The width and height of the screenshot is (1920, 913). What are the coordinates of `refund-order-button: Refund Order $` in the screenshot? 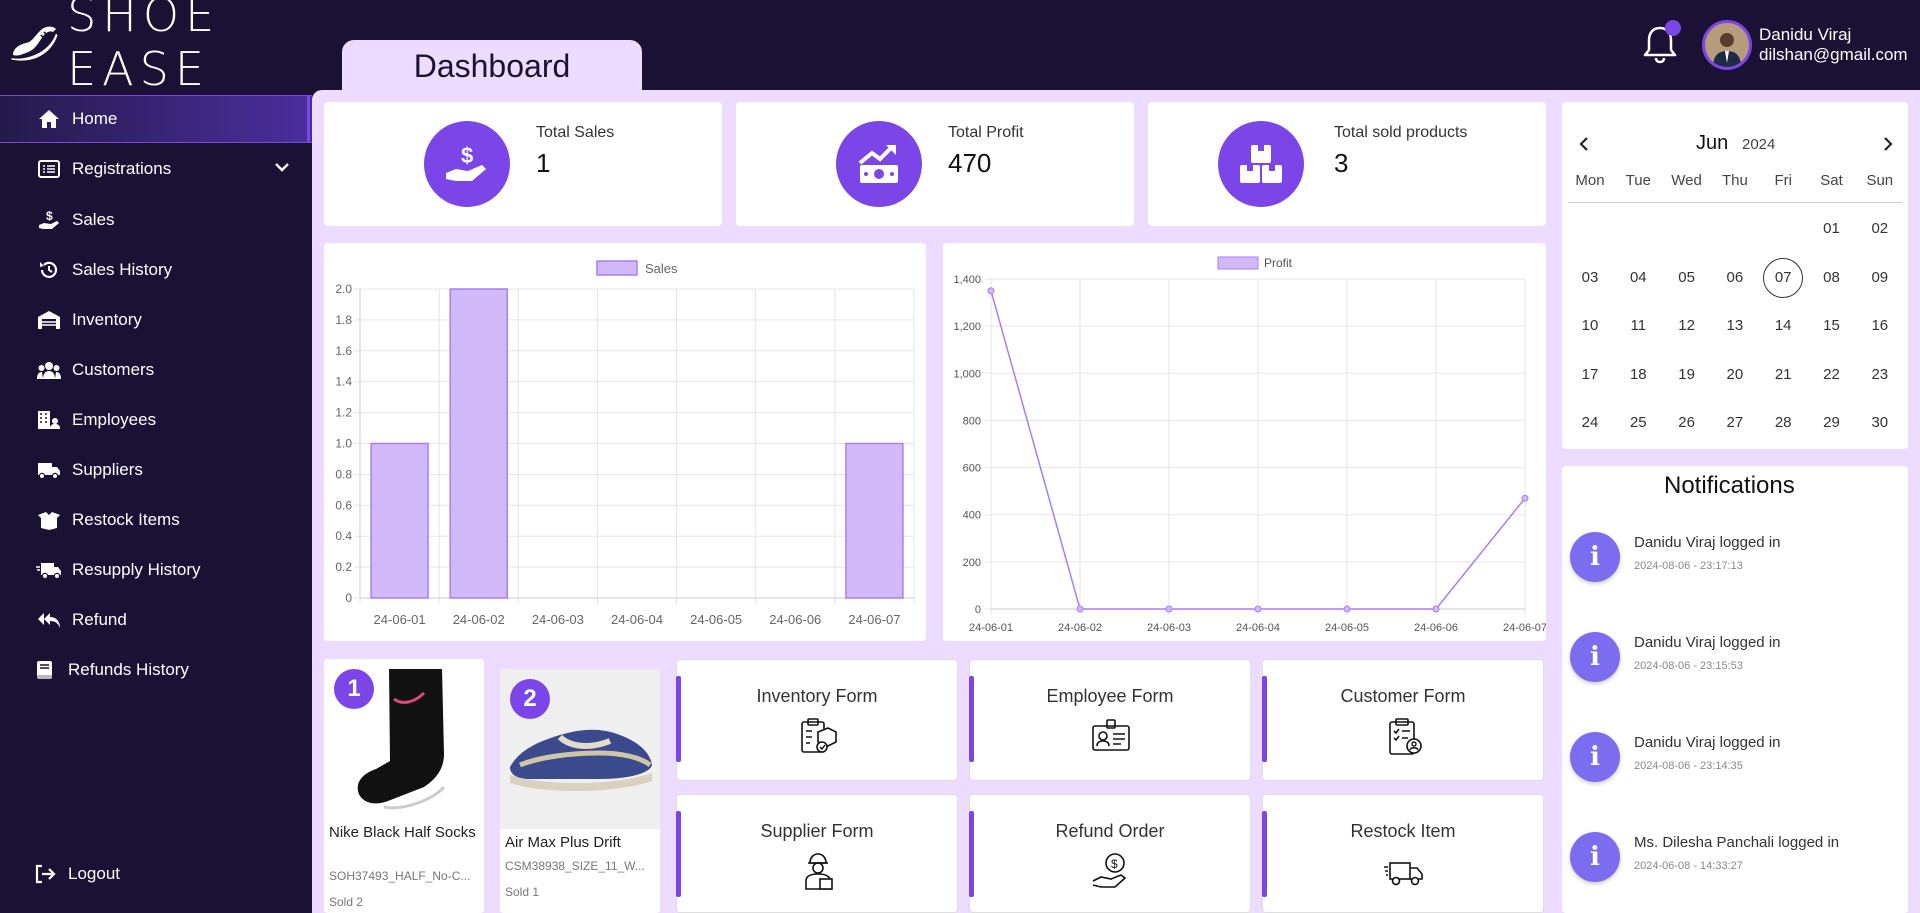 It's located at (1110, 853).